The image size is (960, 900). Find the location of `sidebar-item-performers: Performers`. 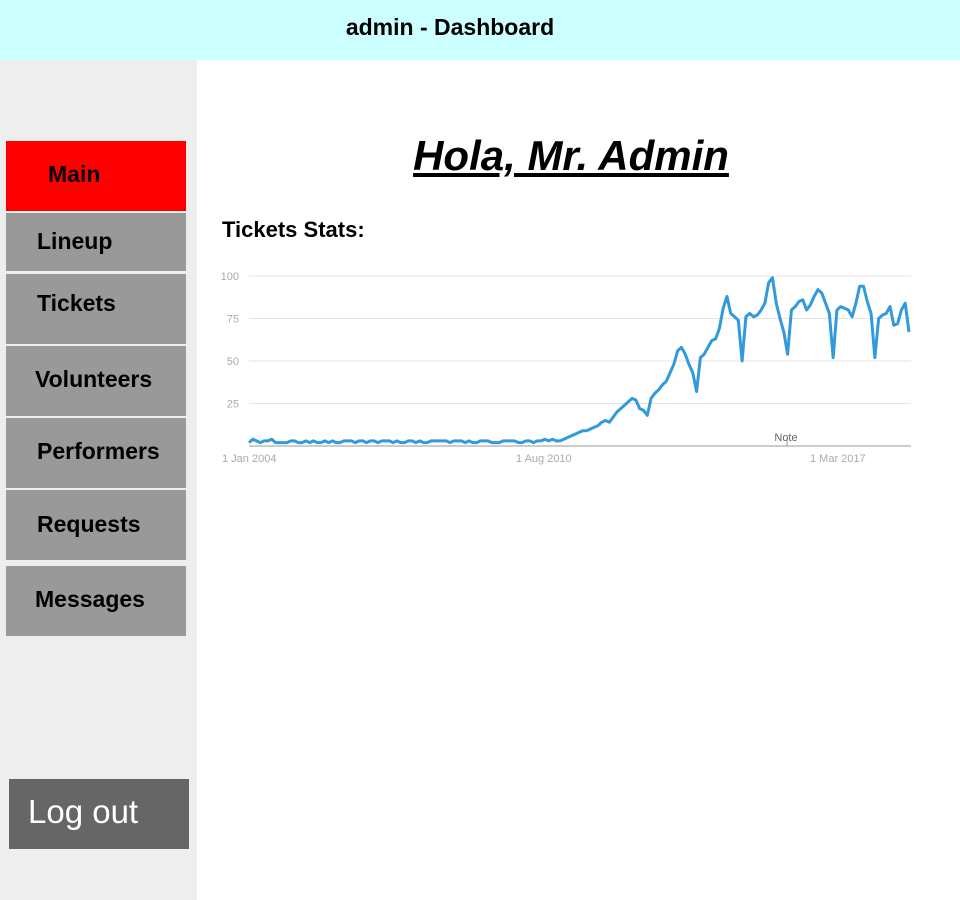

sidebar-item-performers: Performers is located at coordinates (96, 453).